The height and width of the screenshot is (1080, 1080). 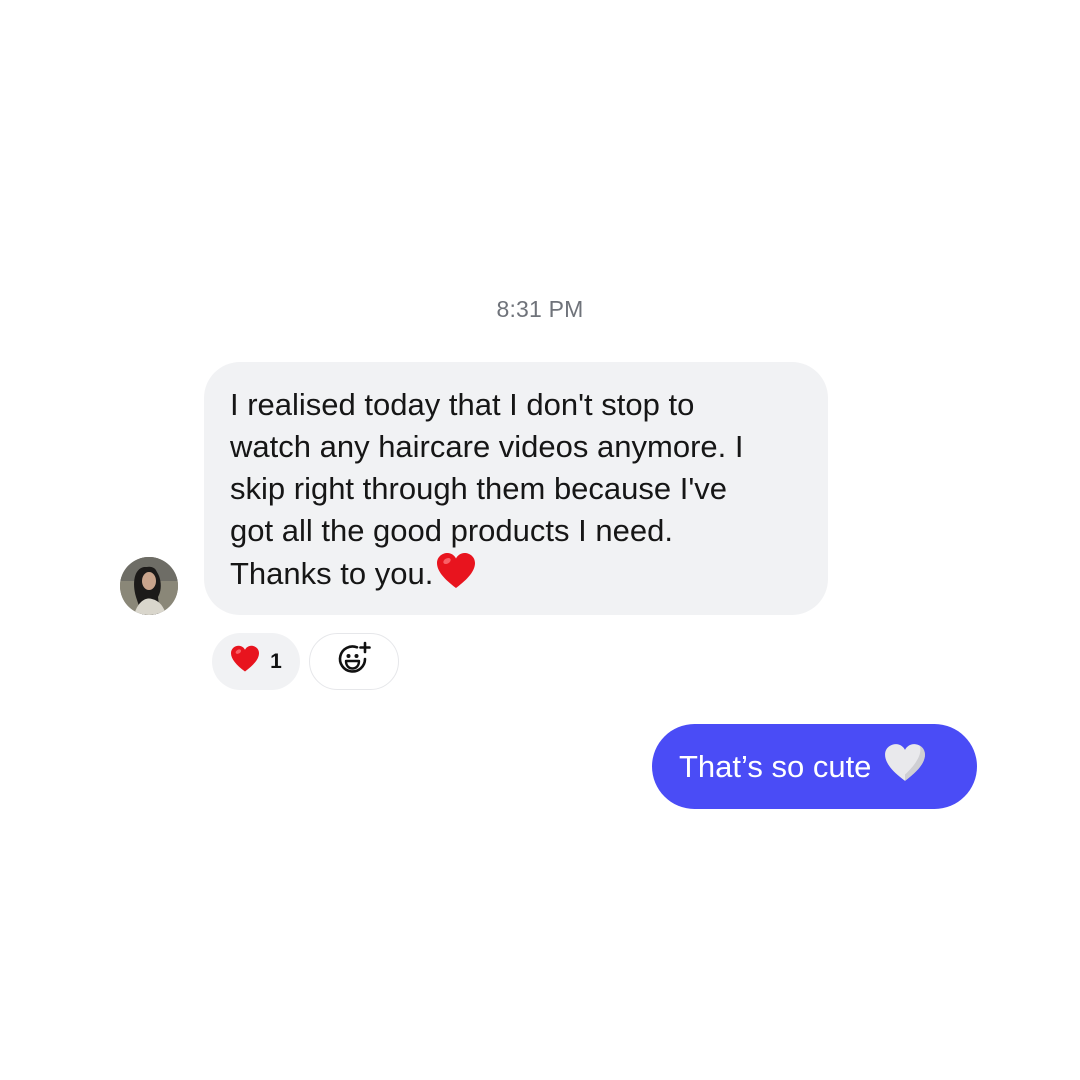 I want to click on message-line: skip right through them because I've, so click(x=479, y=488).